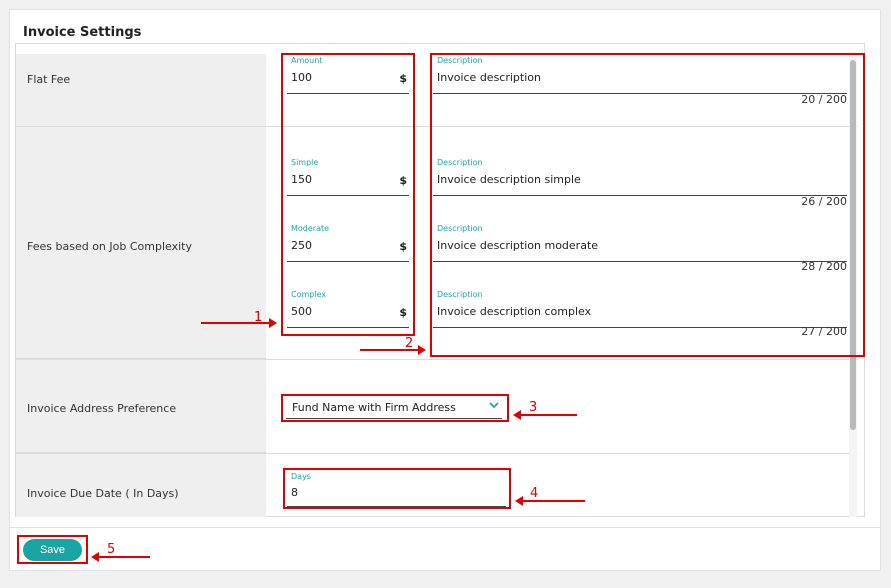  I want to click on due-date-label: Invoice Due Date ( In Days), so click(103, 493).